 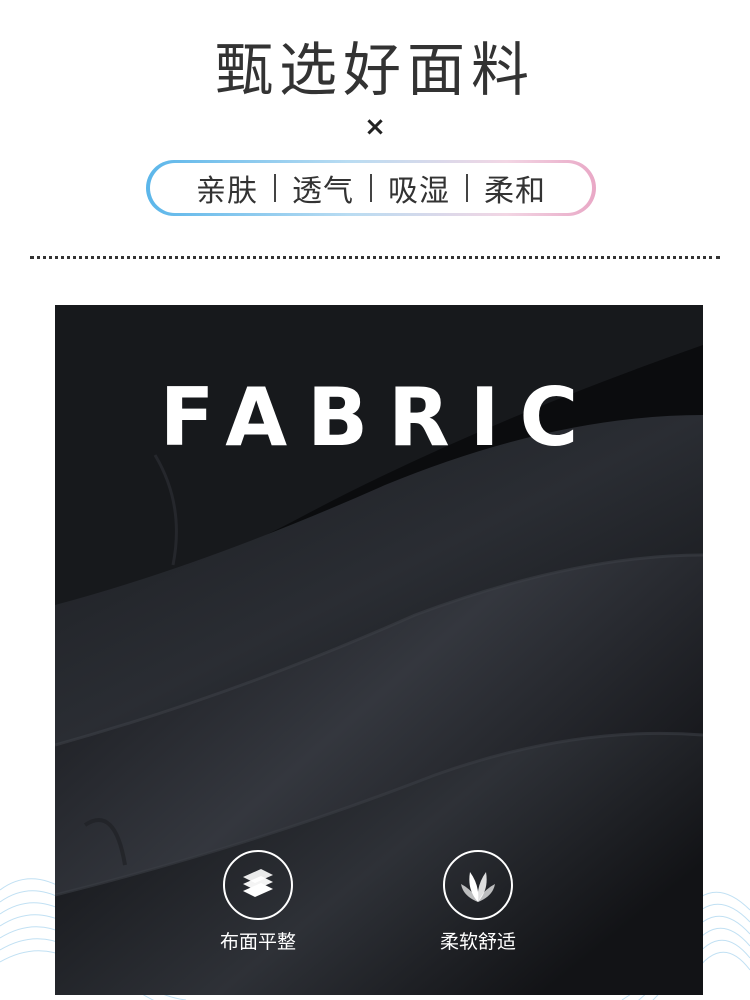 I want to click on property-breathable: 透气, so click(x=323, y=191).